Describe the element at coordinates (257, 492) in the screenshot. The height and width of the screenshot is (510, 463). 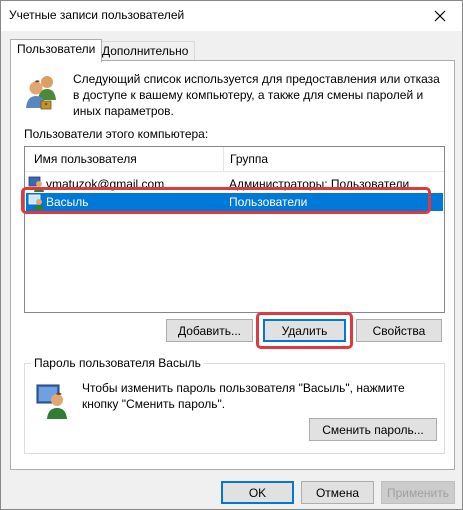
I see `ok-button: OK` at that location.